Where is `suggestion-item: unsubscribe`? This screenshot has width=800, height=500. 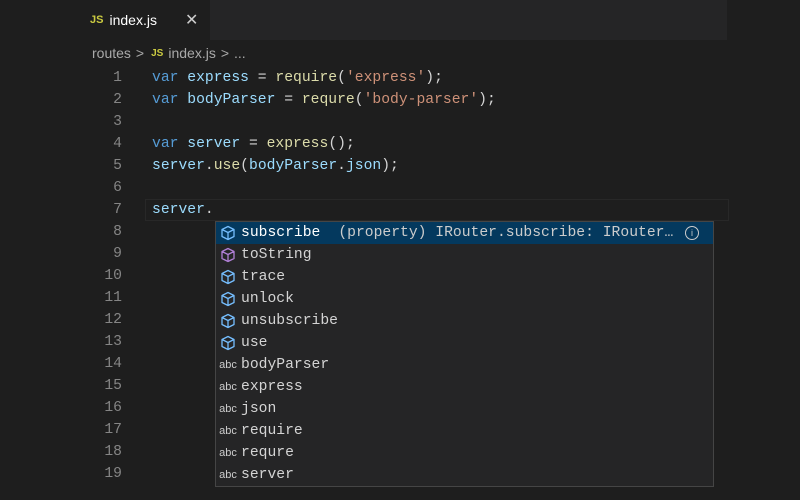 suggestion-item: unsubscribe is located at coordinates (464, 321).